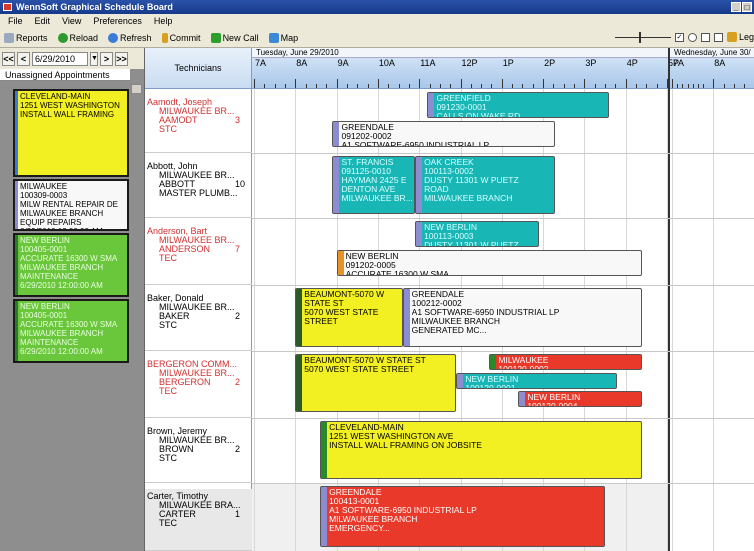 Image resolution: width=754 pixels, height=551 pixels. Describe the element at coordinates (503, 483) in the screenshot. I see `row-divider` at that location.